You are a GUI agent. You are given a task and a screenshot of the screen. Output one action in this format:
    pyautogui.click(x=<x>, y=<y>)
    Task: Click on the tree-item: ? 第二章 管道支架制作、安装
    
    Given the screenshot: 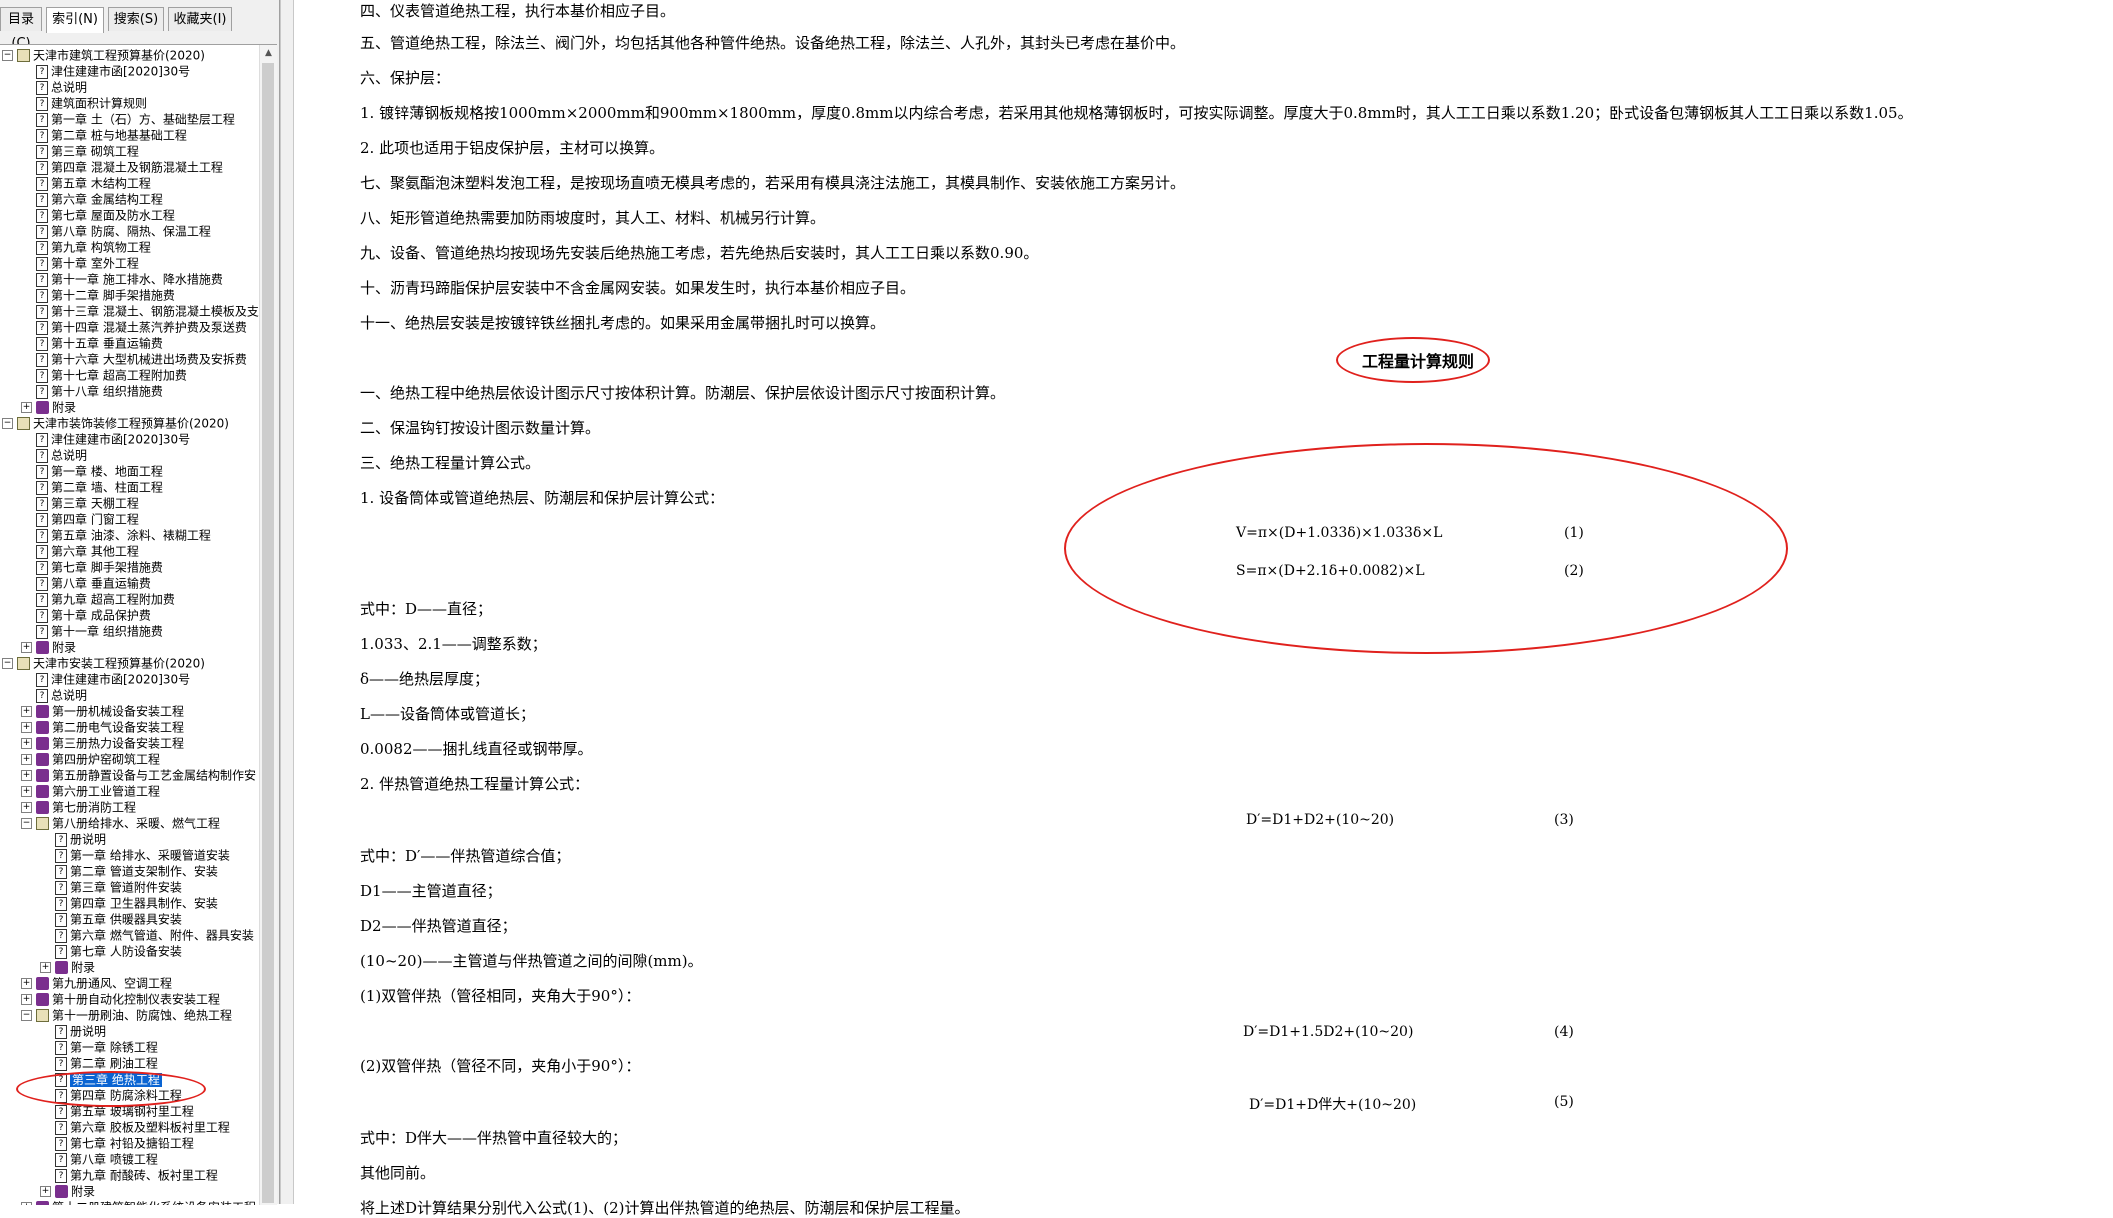 What is the action you would take?
    pyautogui.click(x=129, y=871)
    